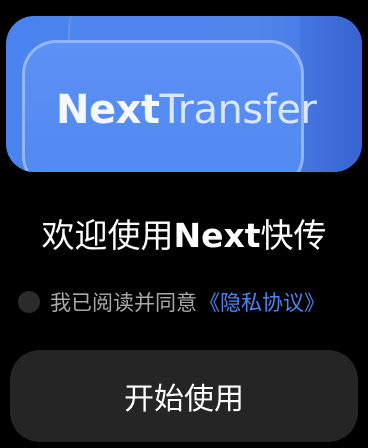  Describe the element at coordinates (184, 399) in the screenshot. I see `start-button-label: 开始使用` at that location.